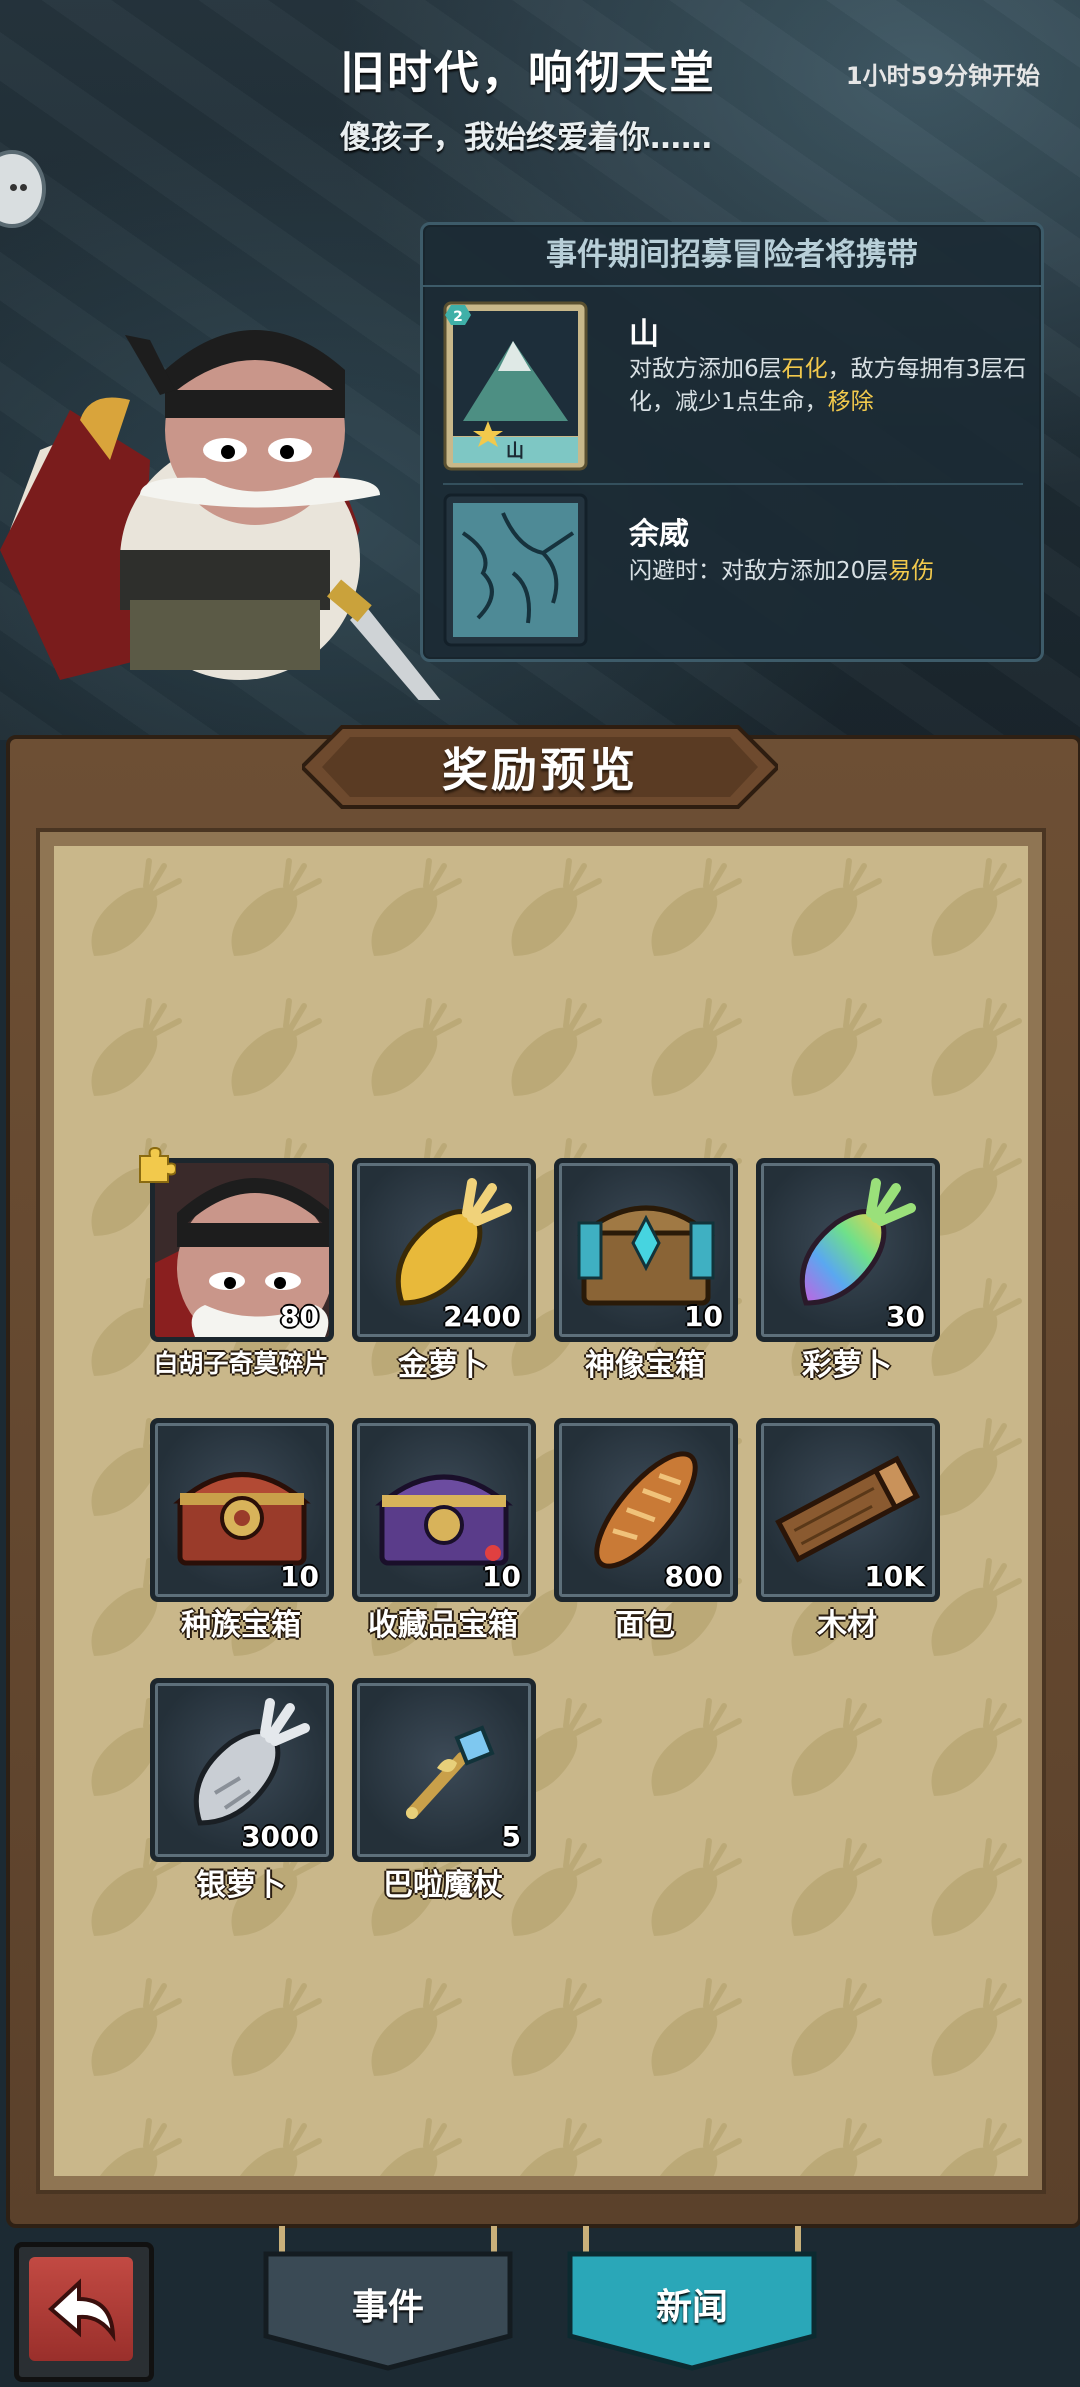 This screenshot has width=1080, height=2387. Describe the element at coordinates (280, 1836) in the screenshot. I see `item-count: 3000` at that location.